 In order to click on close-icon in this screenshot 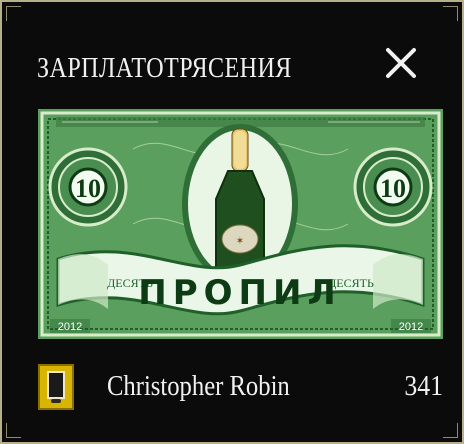, I will do `click(401, 63)`.